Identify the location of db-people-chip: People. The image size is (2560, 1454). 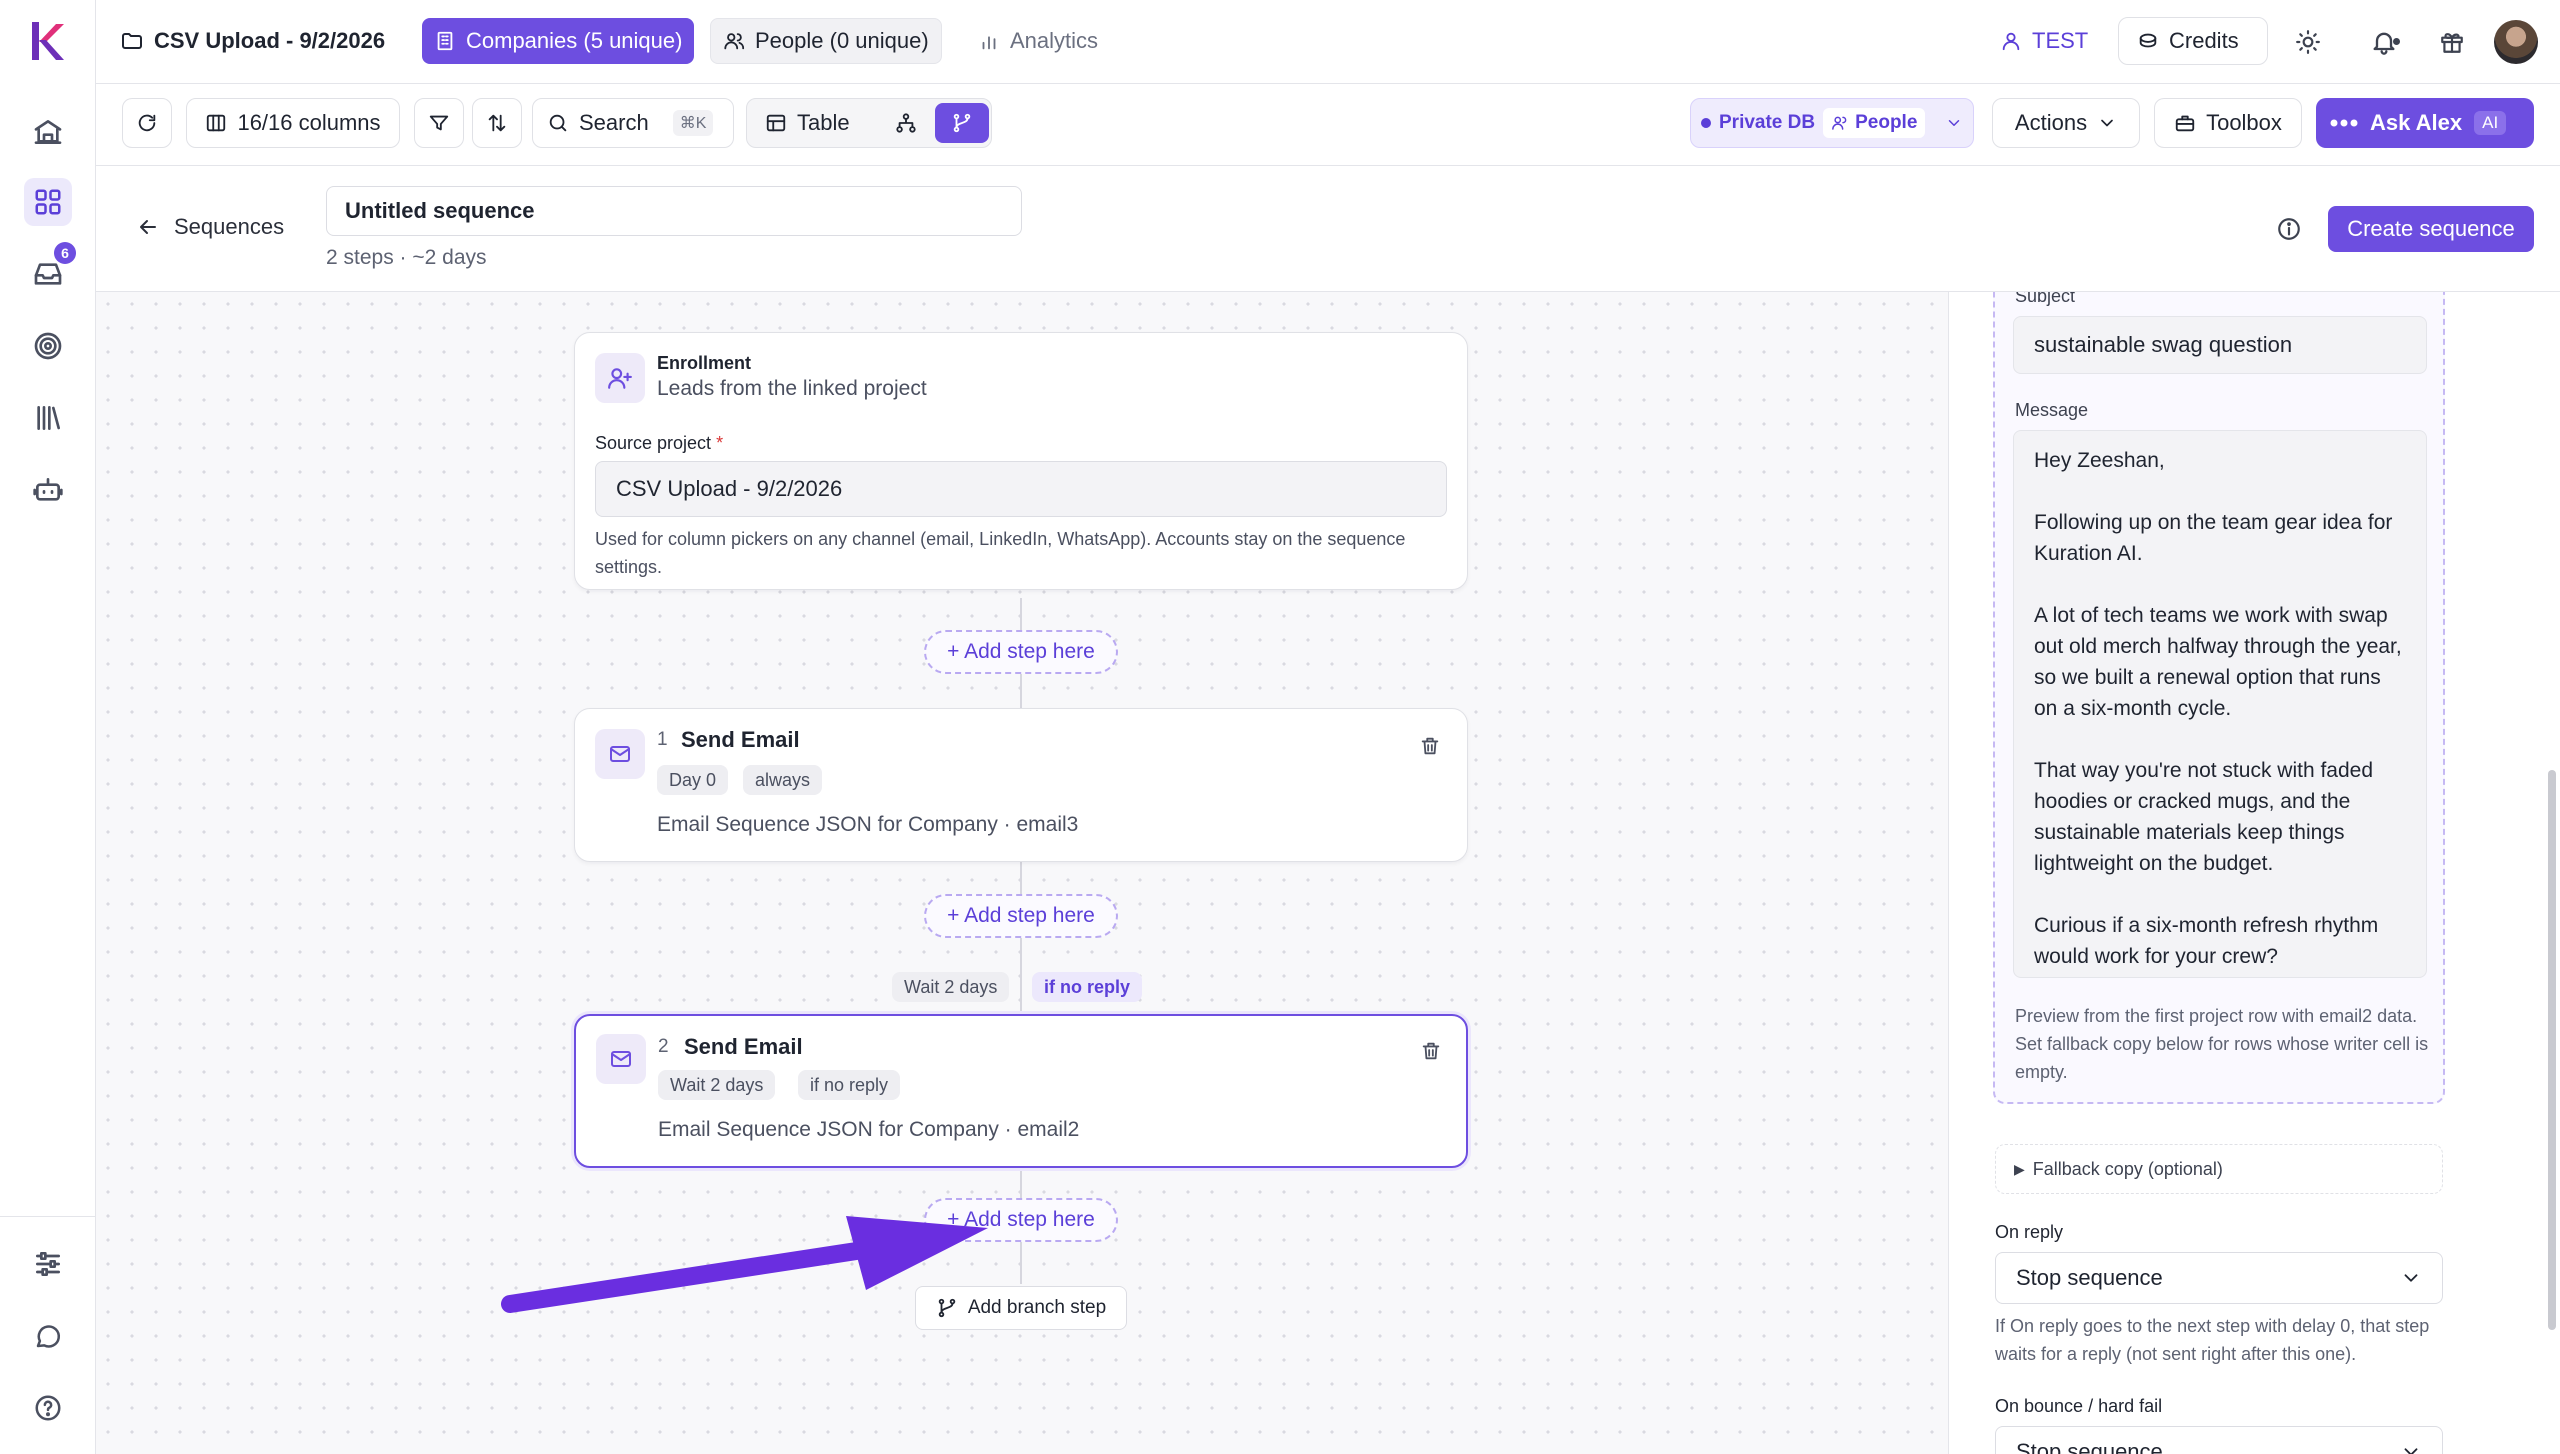
(1874, 123).